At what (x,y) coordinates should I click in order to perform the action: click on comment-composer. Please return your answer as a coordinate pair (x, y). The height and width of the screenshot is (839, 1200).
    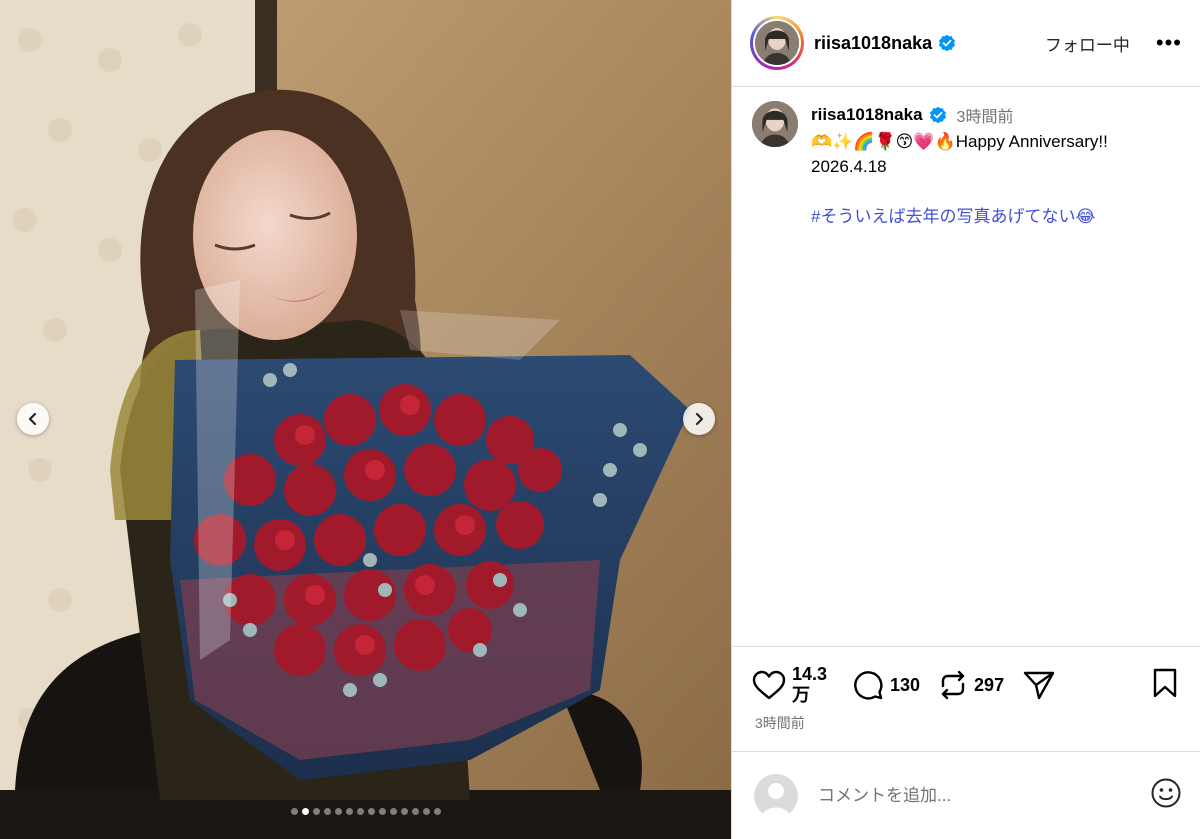
    Looking at the image, I should click on (966, 795).